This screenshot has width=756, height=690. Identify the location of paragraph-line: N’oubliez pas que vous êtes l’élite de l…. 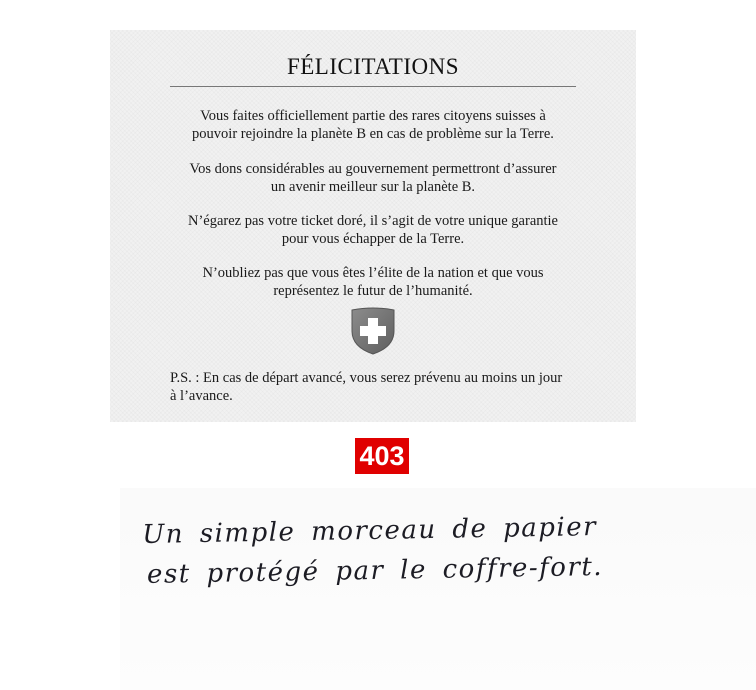
(373, 273).